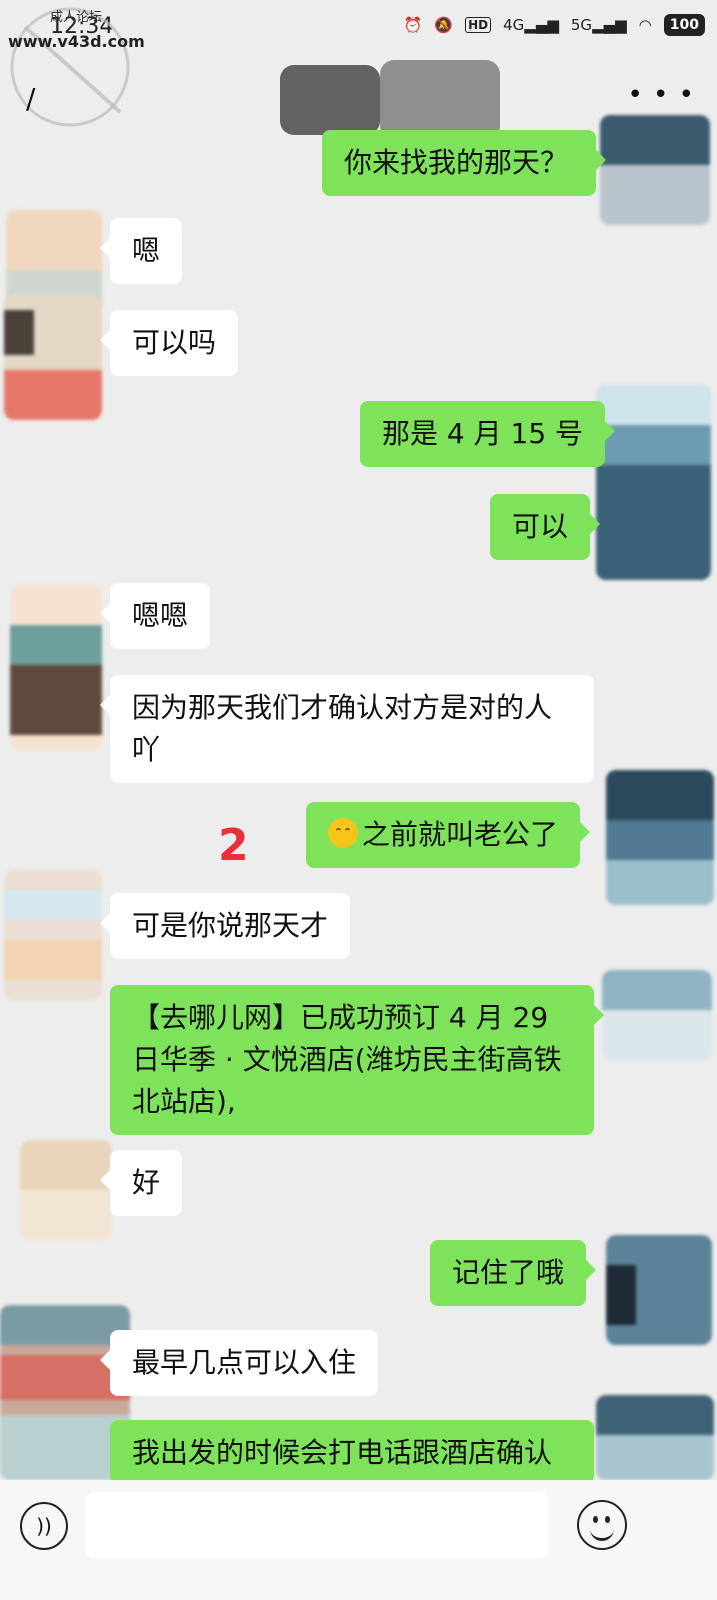 This screenshot has width=717, height=1600. Describe the element at coordinates (514, 25) in the screenshot. I see `signal-4g-label: 4G` at that location.